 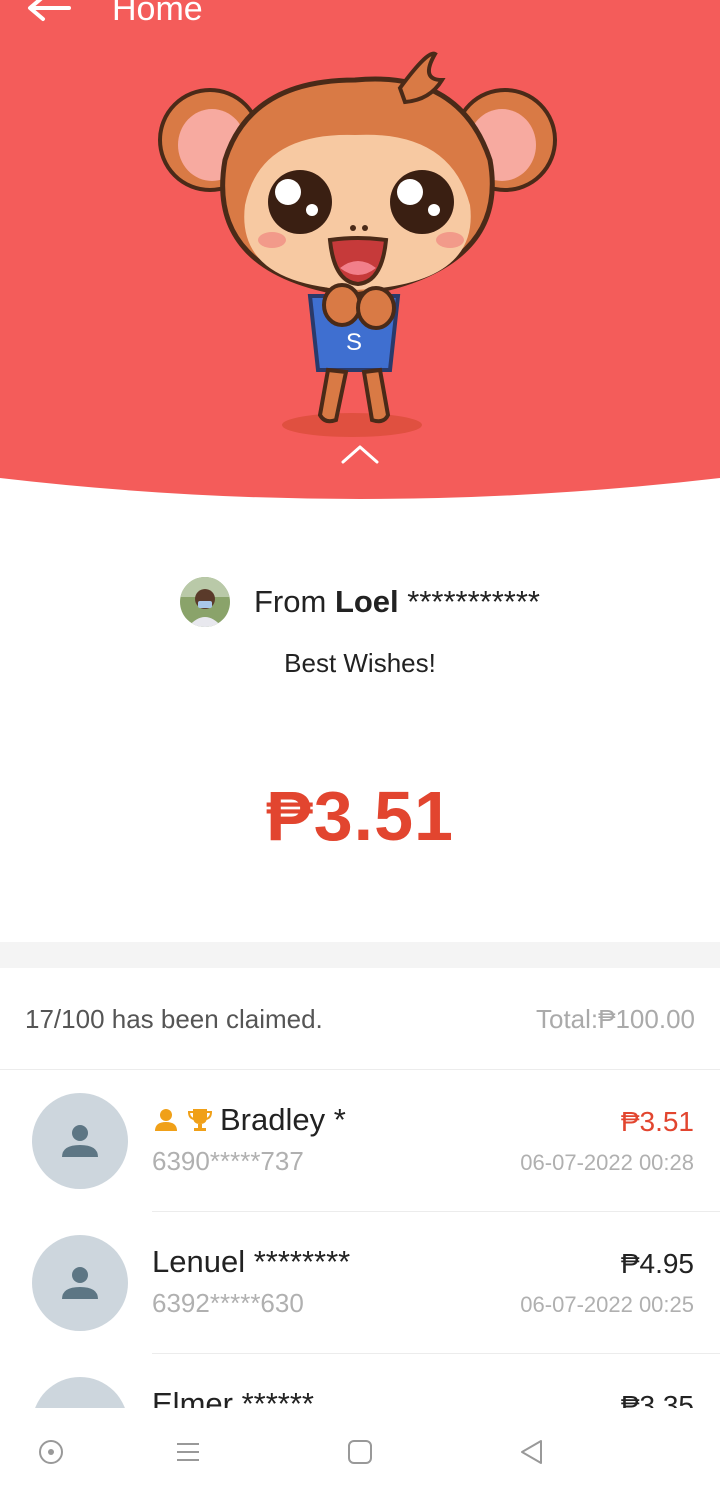 What do you see at coordinates (174, 1019) in the screenshot?
I see `claimed-count: 17/100 has been claimed.` at bounding box center [174, 1019].